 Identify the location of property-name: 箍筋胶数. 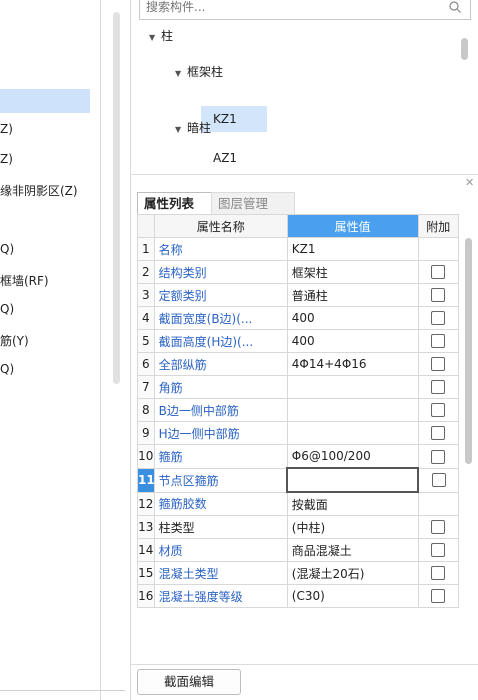
(220, 503).